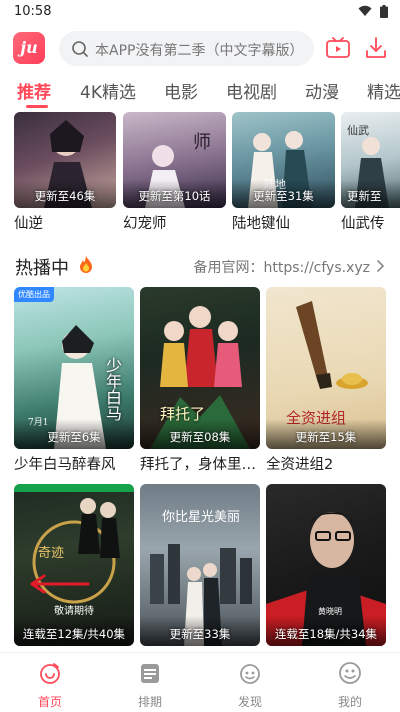 The width and height of the screenshot is (400, 712). I want to click on episode-badge: 更新至第10话, so click(174, 196).